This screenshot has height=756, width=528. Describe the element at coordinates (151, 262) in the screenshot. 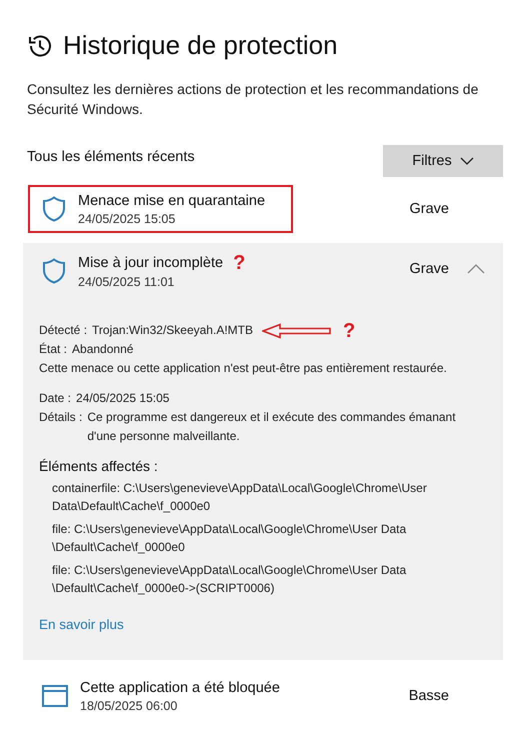

I see `item-title: Mise à jour incomplète` at that location.